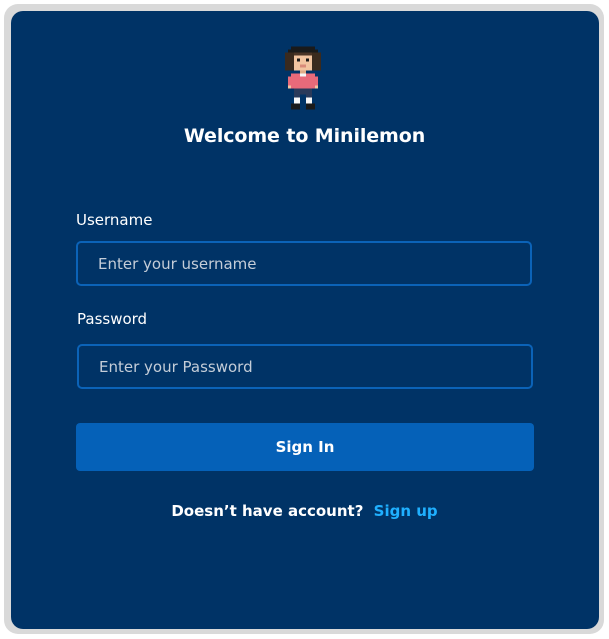 The width and height of the screenshot is (609, 639). I want to click on page-title: Welcome to Minilemon, so click(304, 136).